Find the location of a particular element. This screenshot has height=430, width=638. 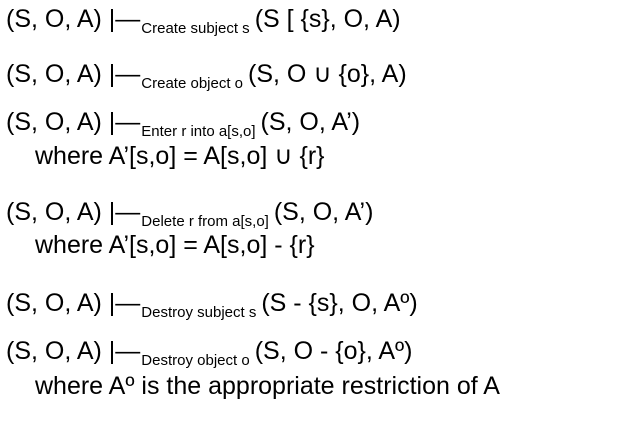

rule-label: Create subject s is located at coordinates (195, 28).